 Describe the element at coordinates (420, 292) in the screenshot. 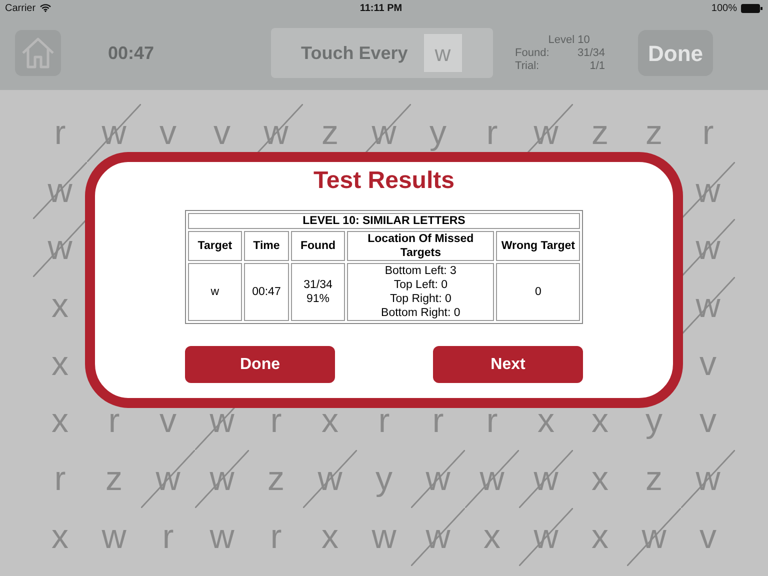

I see `table-cell: Bottom Left: 3 Top Left: 0 Top Right: 0 Bottom Right: 0` at that location.